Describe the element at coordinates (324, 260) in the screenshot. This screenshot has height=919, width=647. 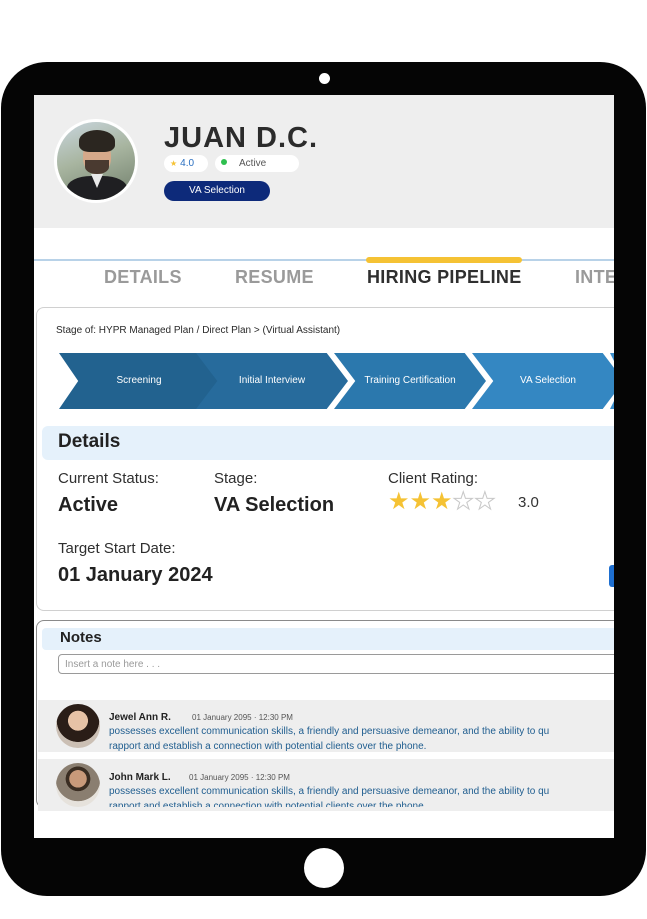
I see `tabs-divider` at that location.